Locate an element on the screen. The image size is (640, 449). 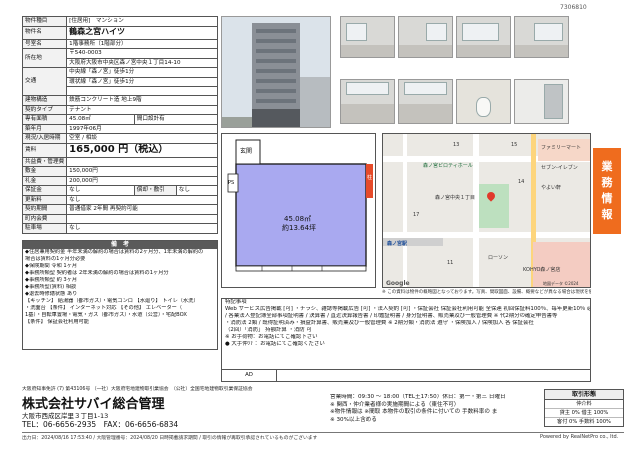
company-phone: TEL：06-6656-2935 FAX：06-6656-6834 is located at coordinates (100, 424).